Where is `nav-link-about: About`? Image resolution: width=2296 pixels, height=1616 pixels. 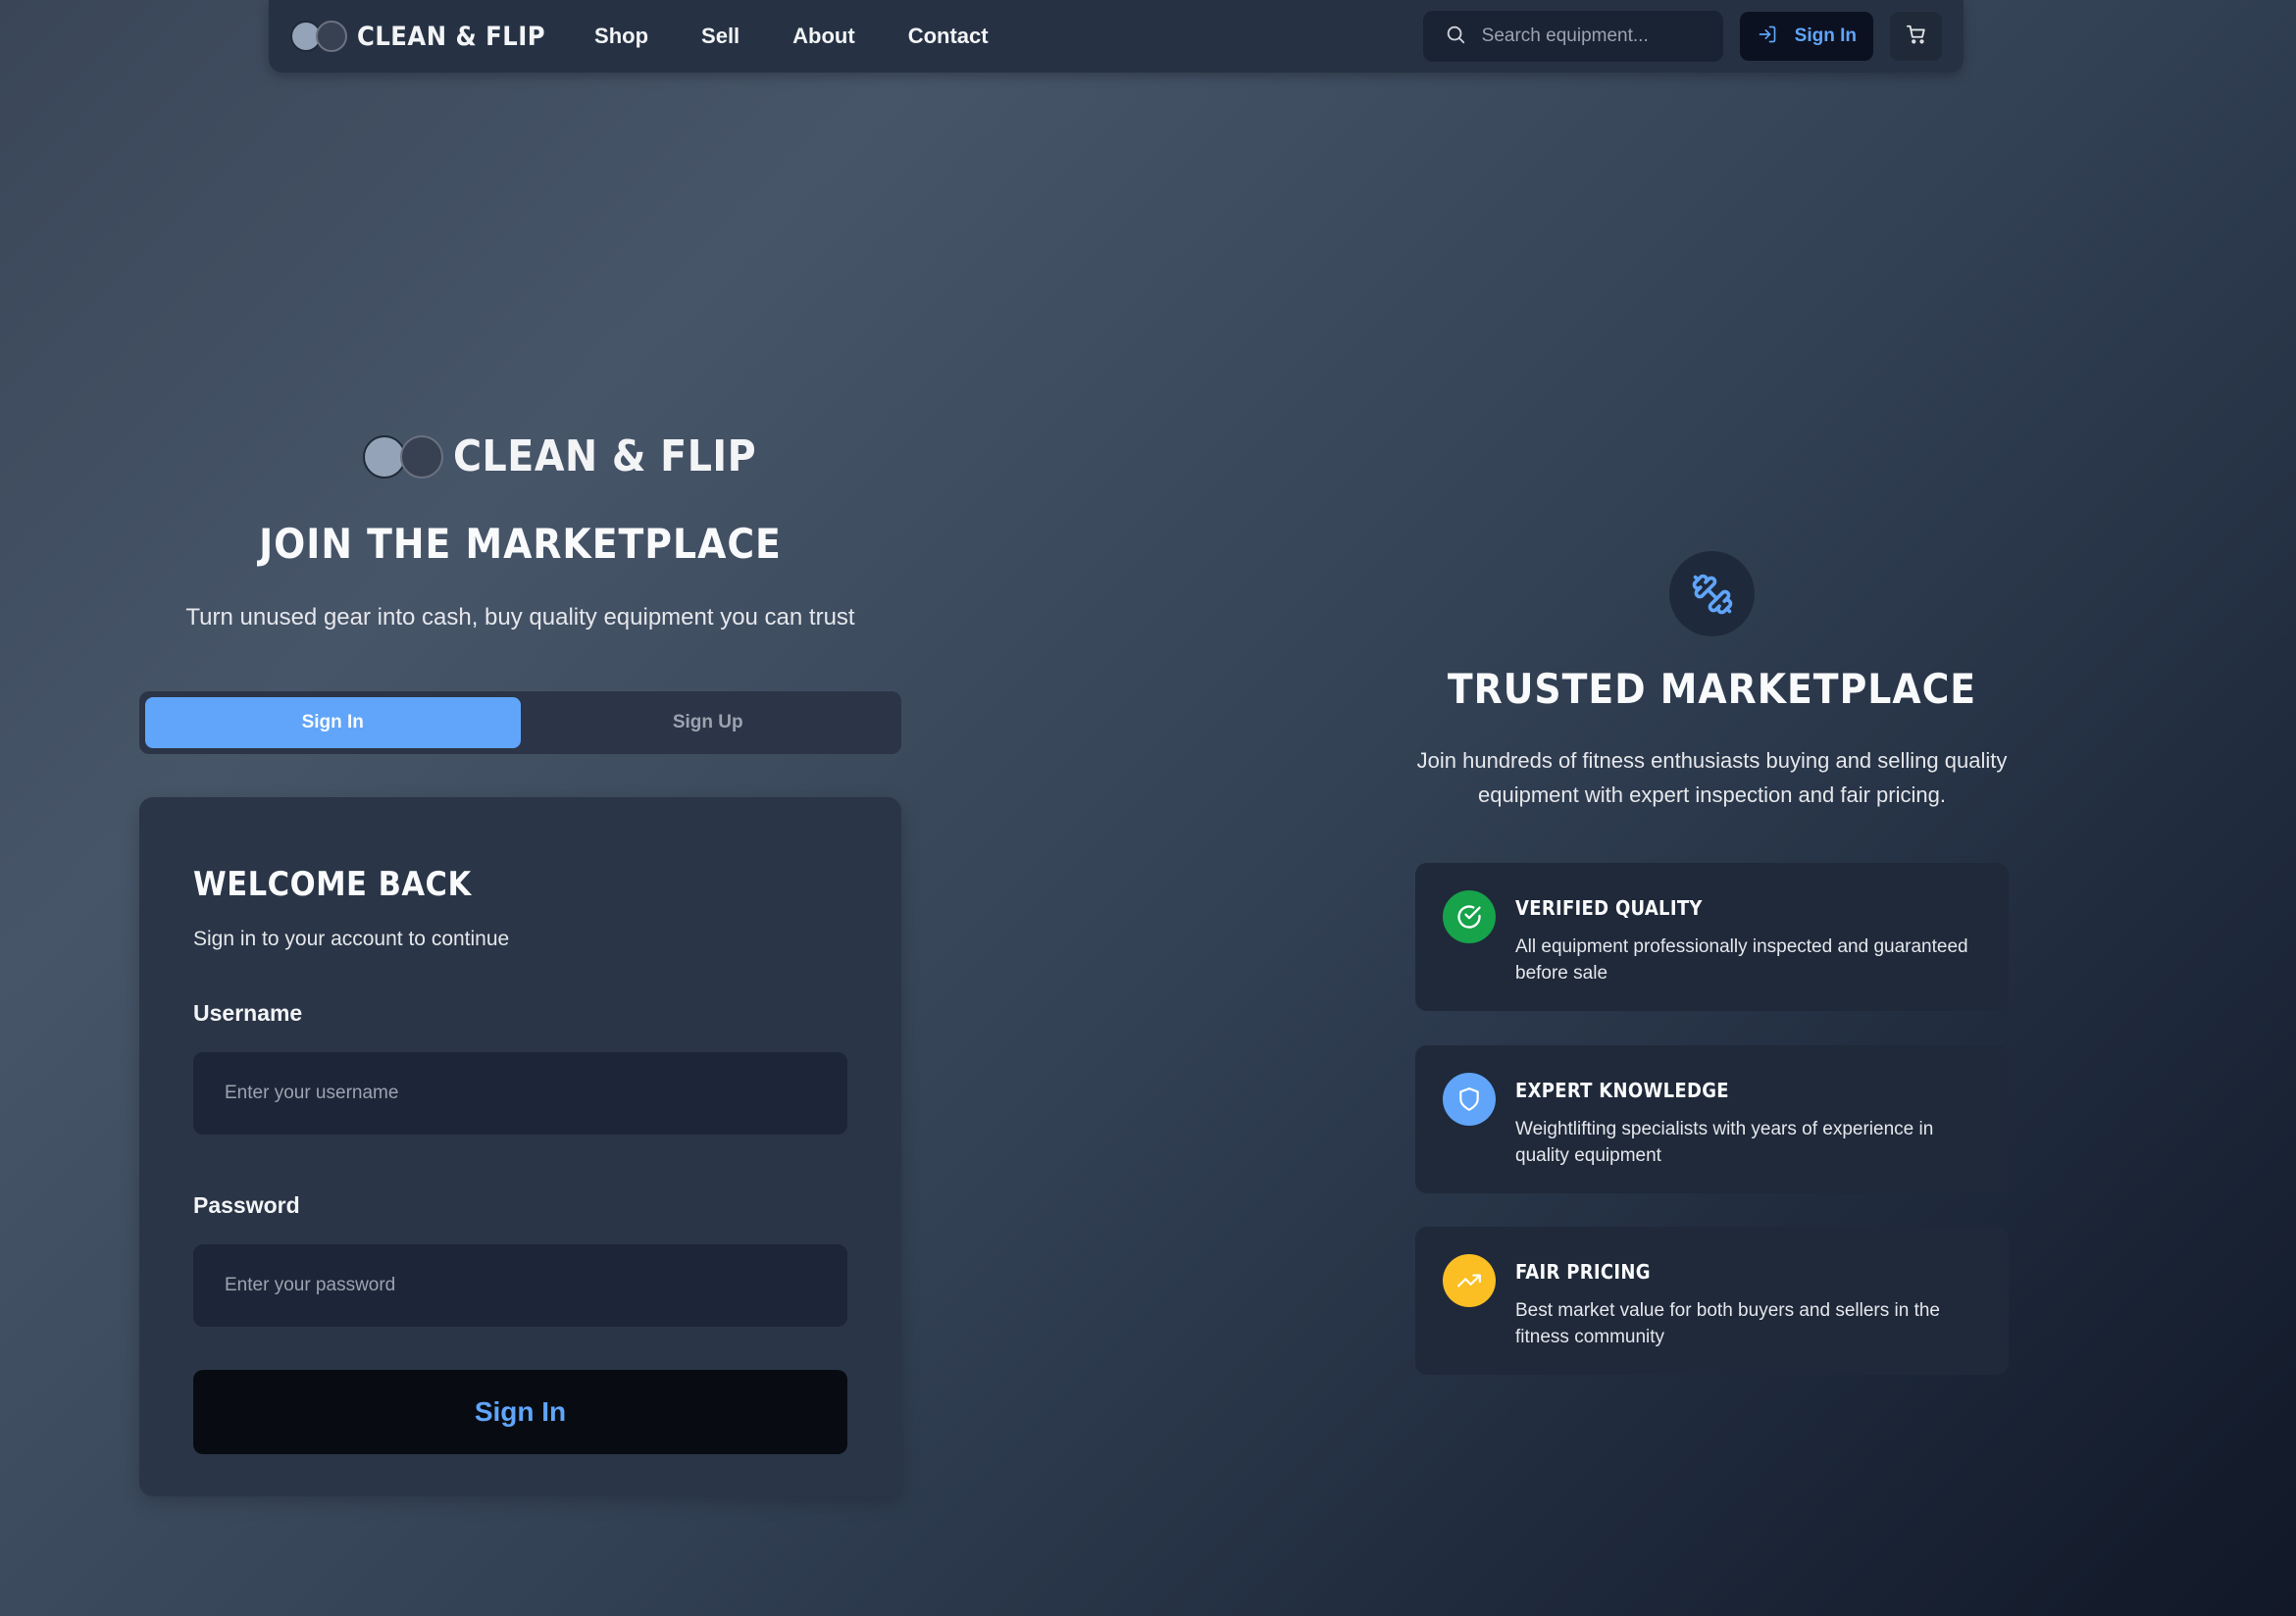 nav-link-about: About is located at coordinates (823, 37).